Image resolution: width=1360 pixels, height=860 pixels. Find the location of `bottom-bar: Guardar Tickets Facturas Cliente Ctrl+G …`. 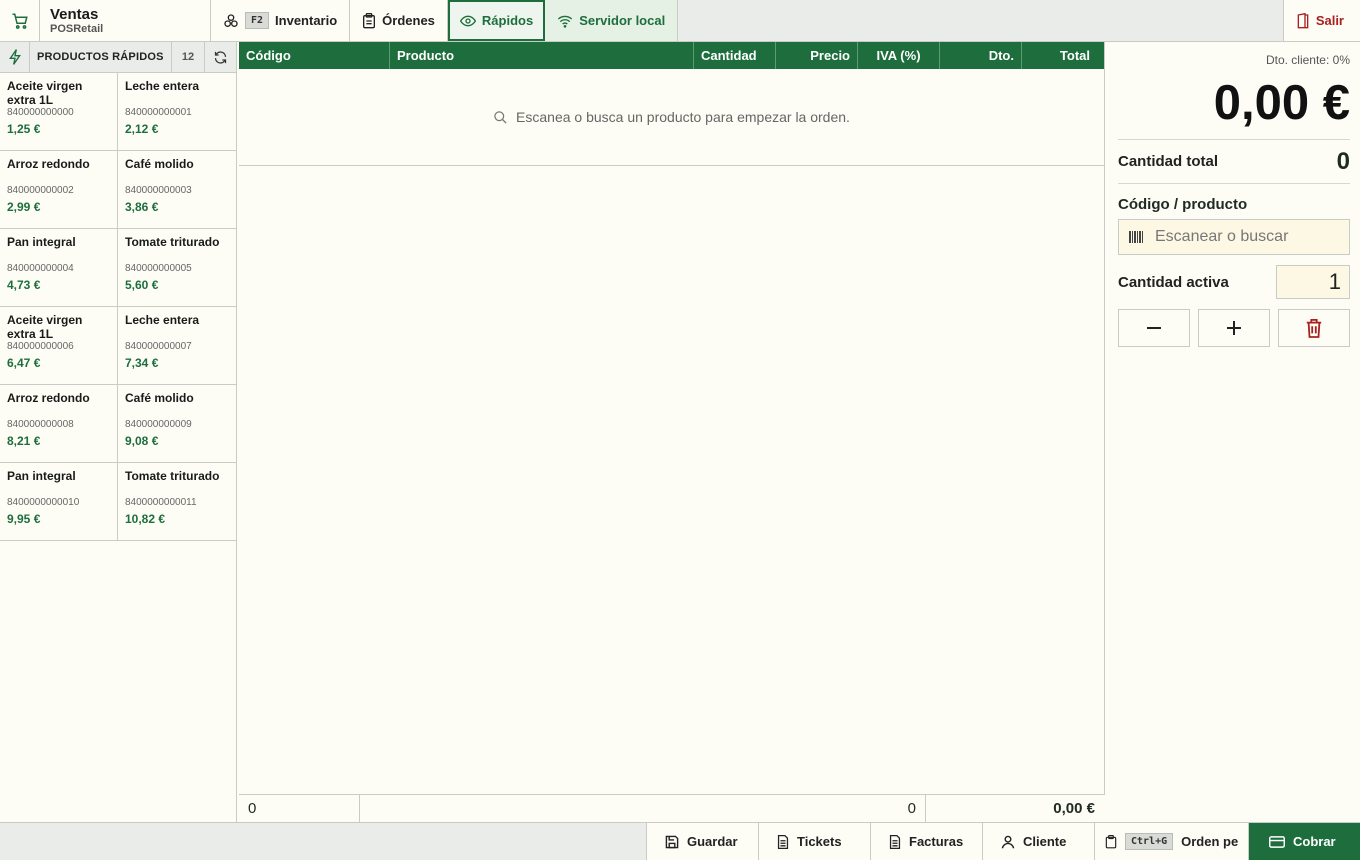

bottom-bar: Guardar Tickets Facturas Cliente Ctrl+G … is located at coordinates (680, 841).